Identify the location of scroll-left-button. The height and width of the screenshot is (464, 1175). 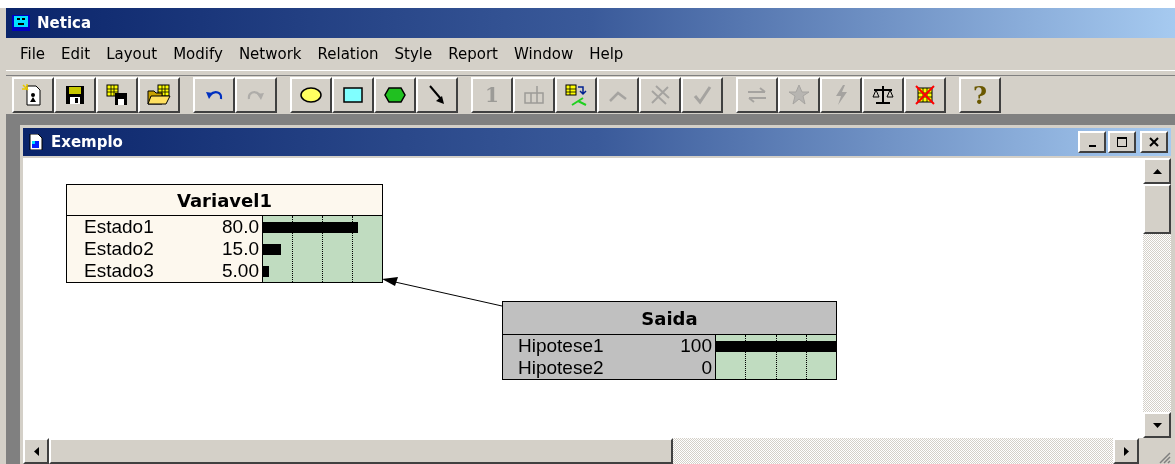
(36, 451).